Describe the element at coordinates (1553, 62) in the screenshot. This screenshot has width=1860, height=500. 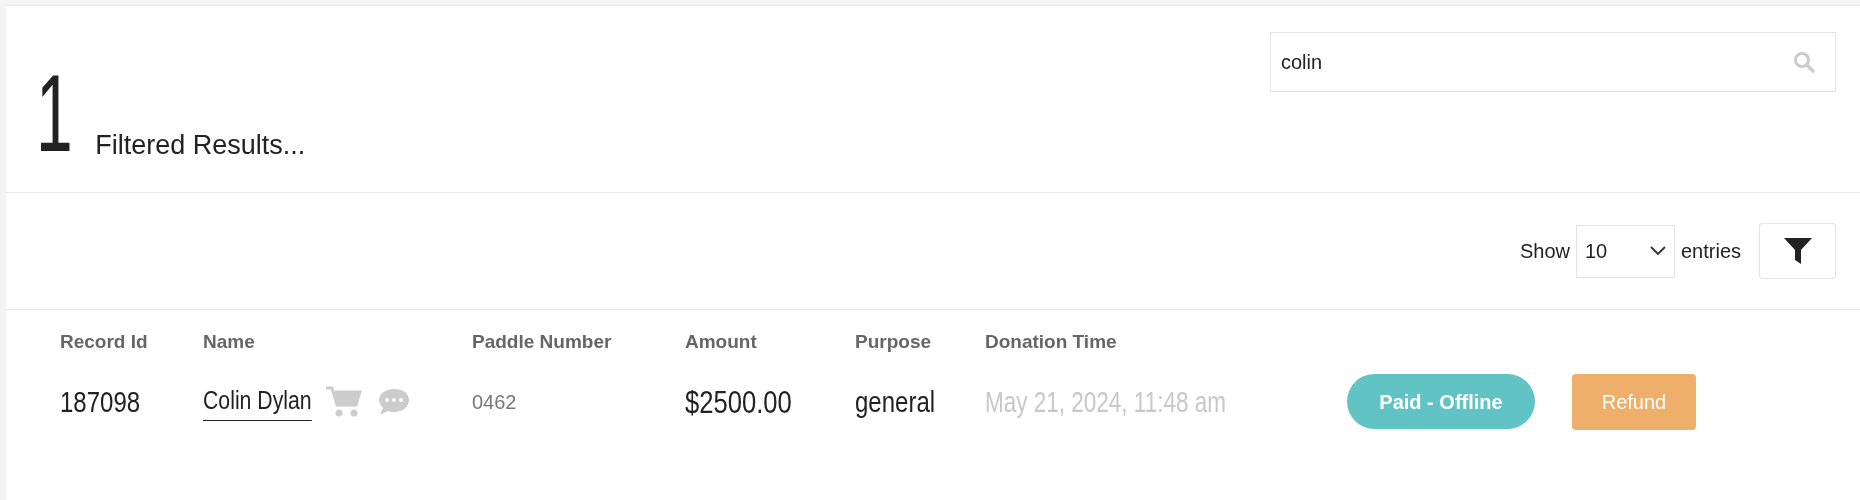
I see `search-field: colin` at that location.